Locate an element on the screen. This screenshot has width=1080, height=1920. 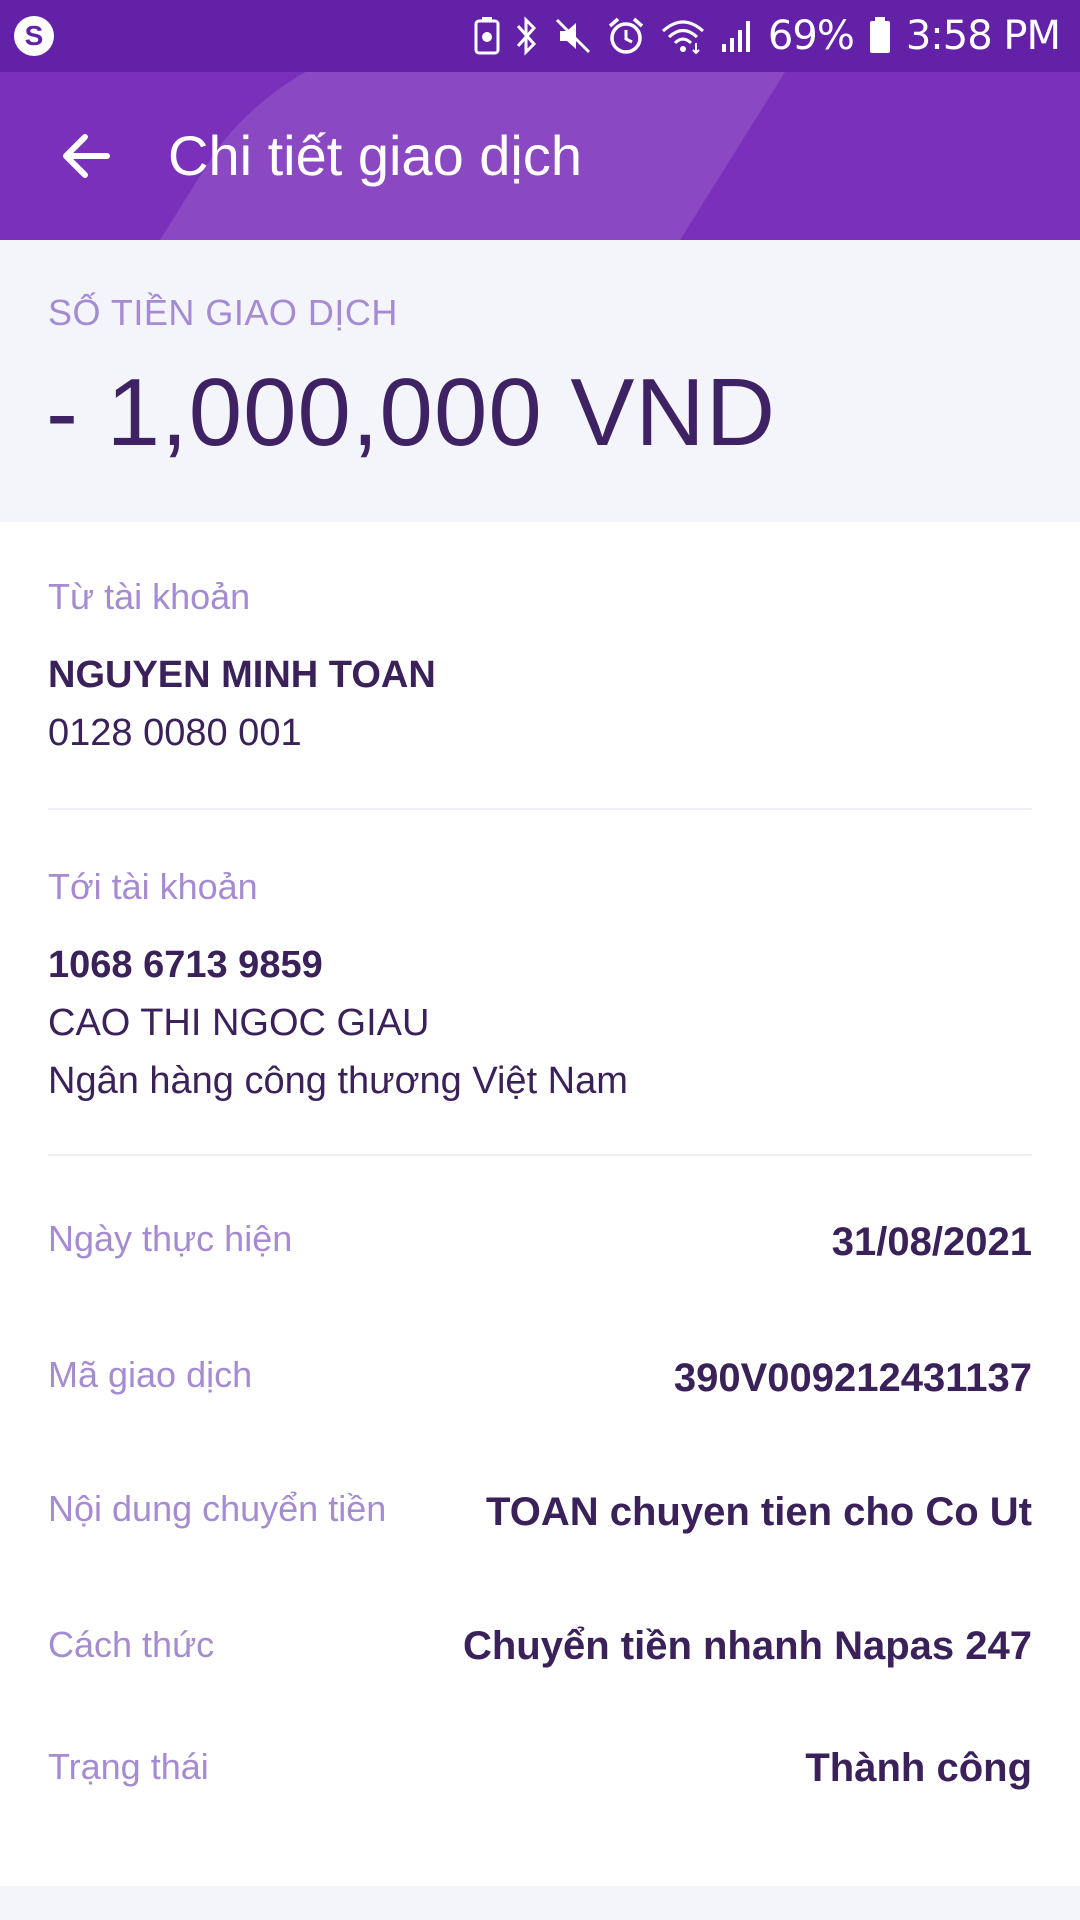
battery-saver-icon is located at coordinates (487, 36).